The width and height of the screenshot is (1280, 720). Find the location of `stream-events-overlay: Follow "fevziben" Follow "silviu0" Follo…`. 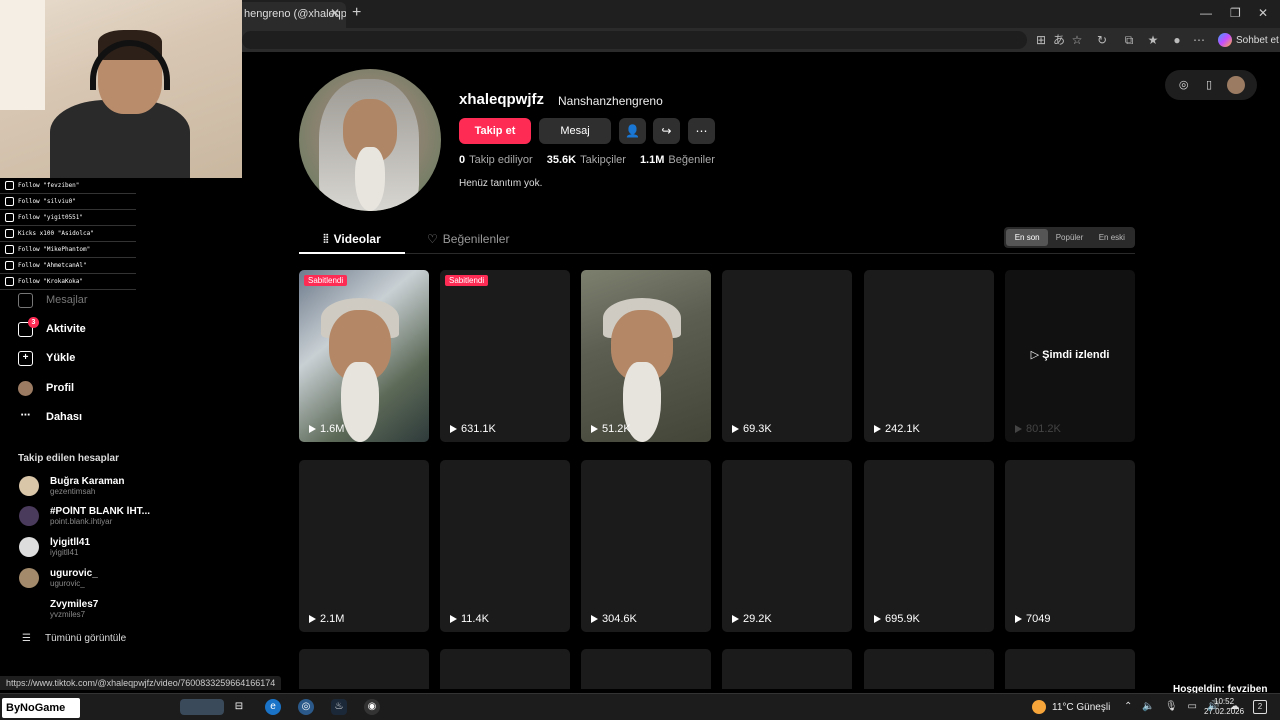

stream-events-overlay: Follow "fevziben" Follow "silviu0" Follo… is located at coordinates (68, 234).